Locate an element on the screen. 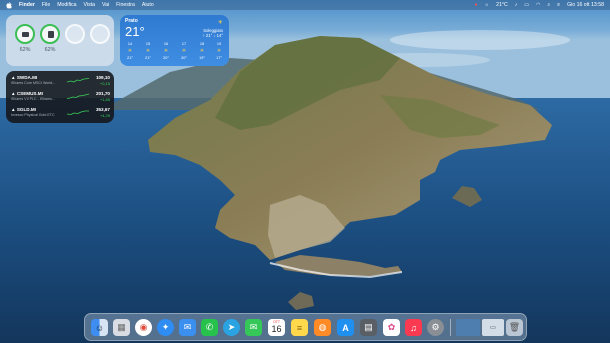 This screenshot has height=343, width=610. finder-icon: ☺ is located at coordinates (99, 327).